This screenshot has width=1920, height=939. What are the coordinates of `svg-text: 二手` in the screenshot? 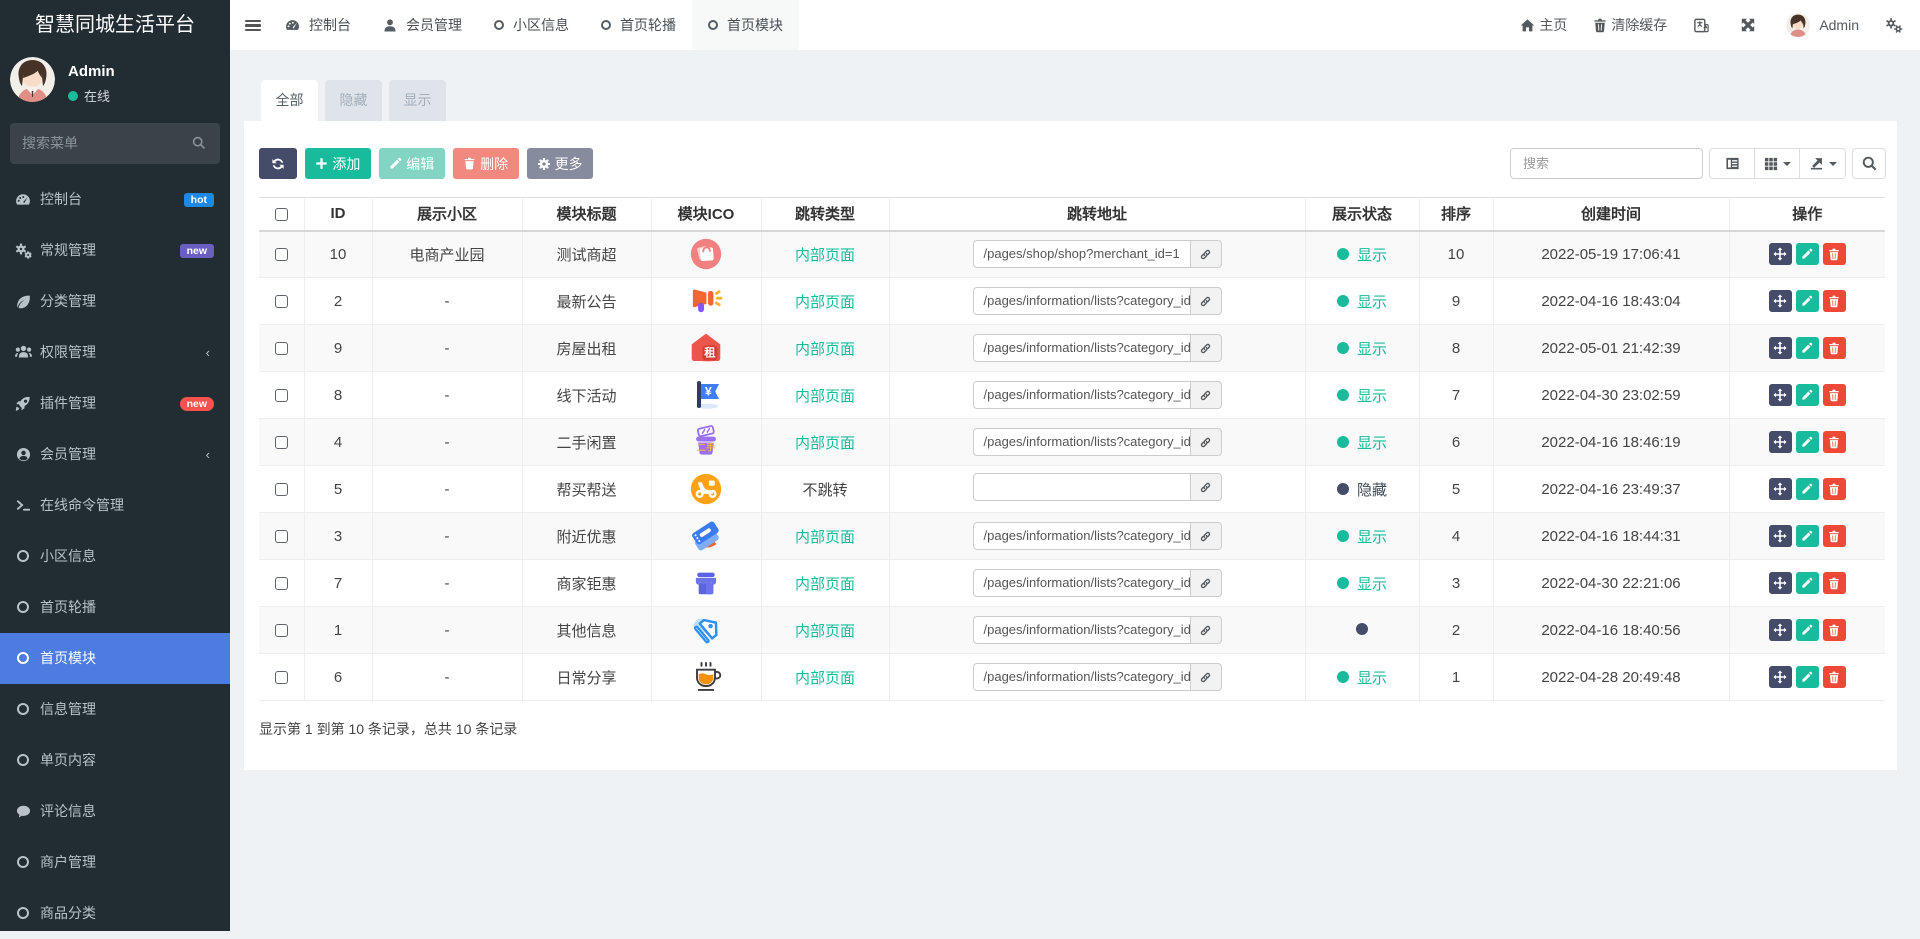 It's located at (706, 447).